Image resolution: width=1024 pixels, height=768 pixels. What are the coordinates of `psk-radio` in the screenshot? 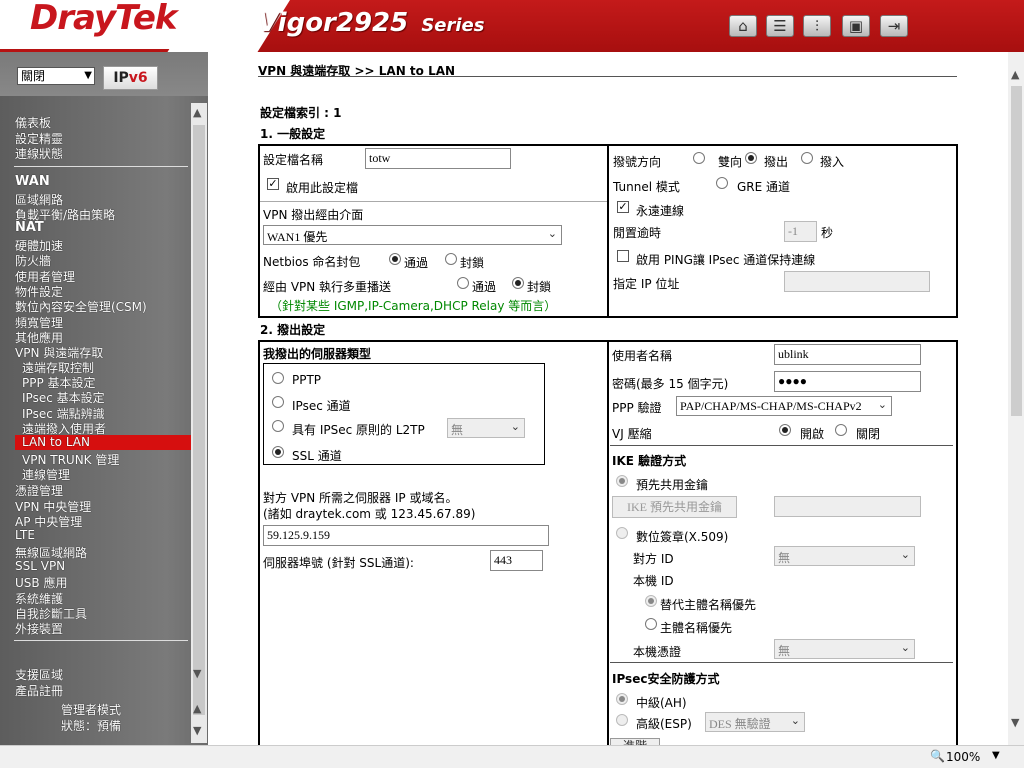 It's located at (622, 481).